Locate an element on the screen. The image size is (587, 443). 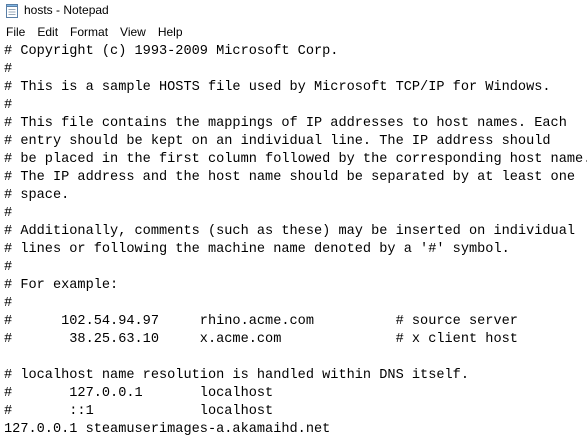
editor-line: 127.0.0.1 steamuserimages-a.akamaihd.net is located at coordinates (167, 429).